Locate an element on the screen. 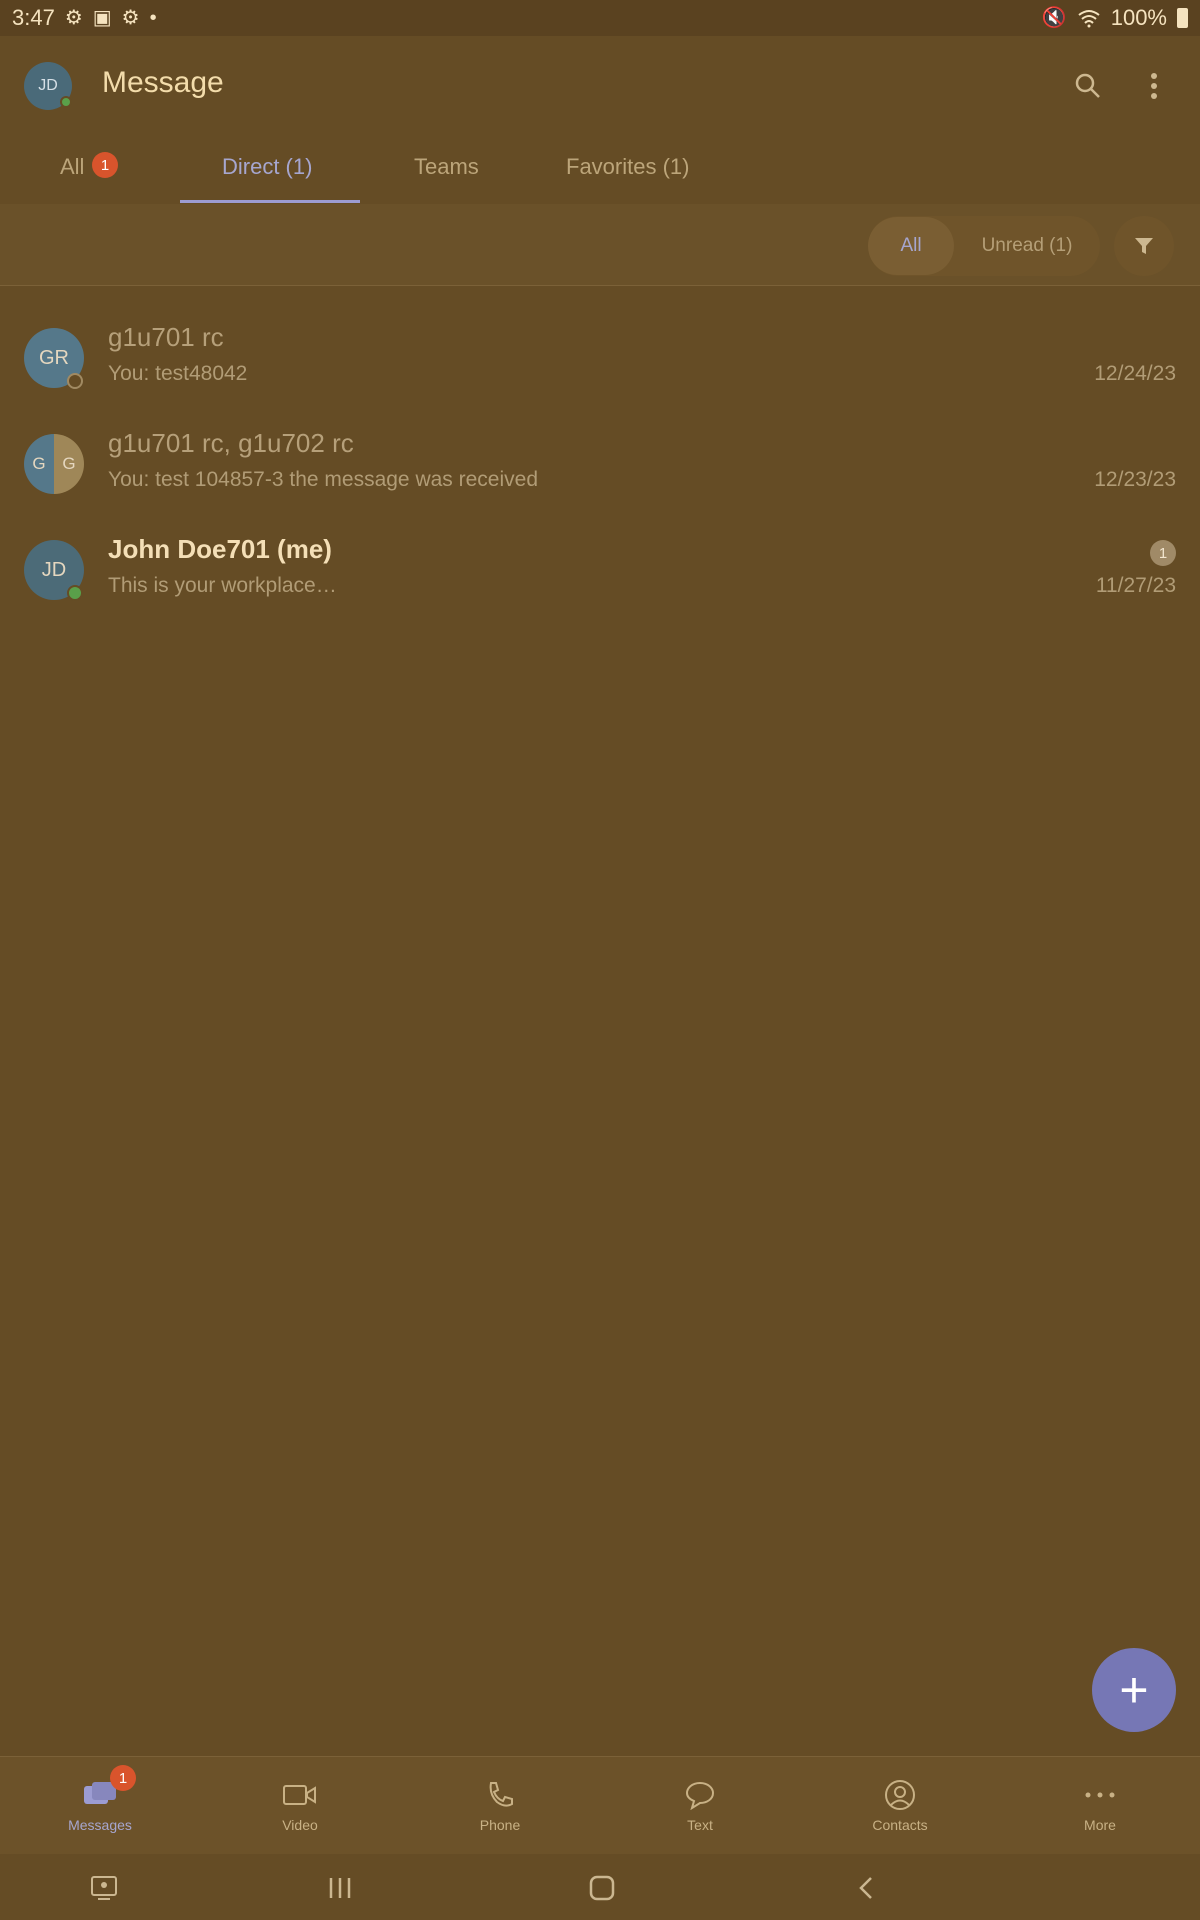 The height and width of the screenshot is (1920, 1200). nav-text-label: Text is located at coordinates (700, 1825).